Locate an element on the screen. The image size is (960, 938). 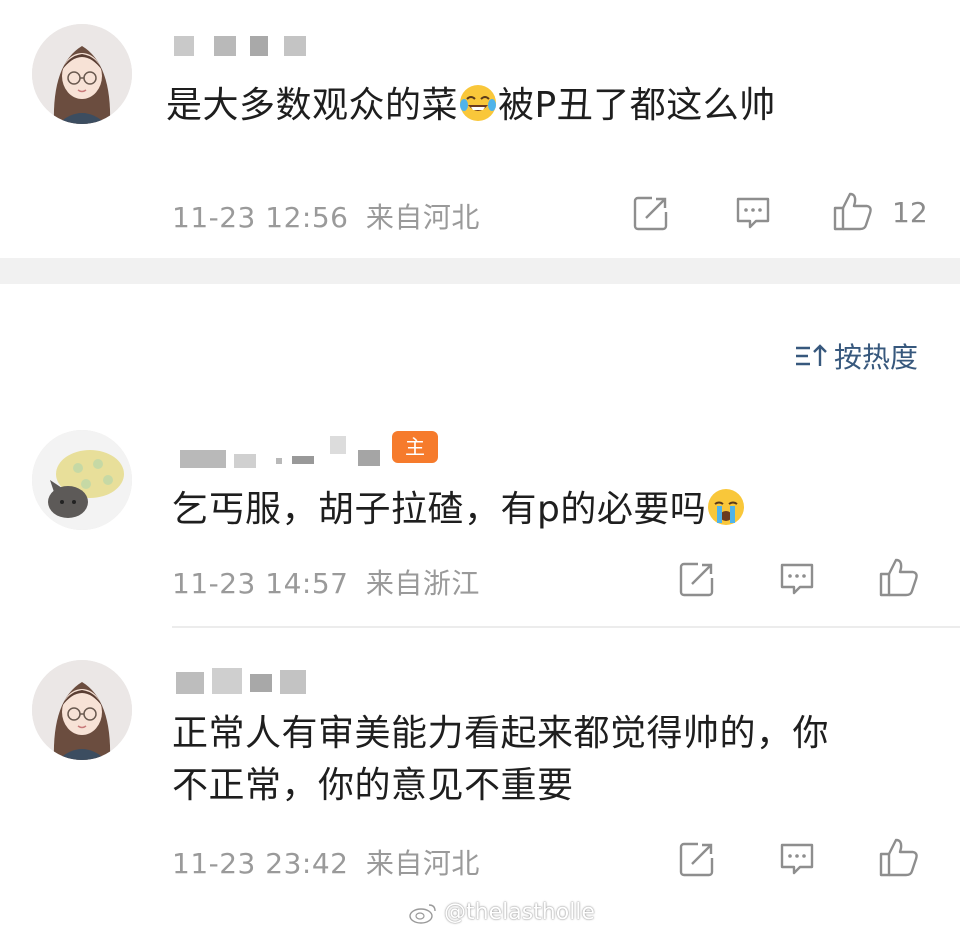
comment-text-line: 正常人有审美能力看起来都觉得帅的，你 is located at coordinates (501, 733).